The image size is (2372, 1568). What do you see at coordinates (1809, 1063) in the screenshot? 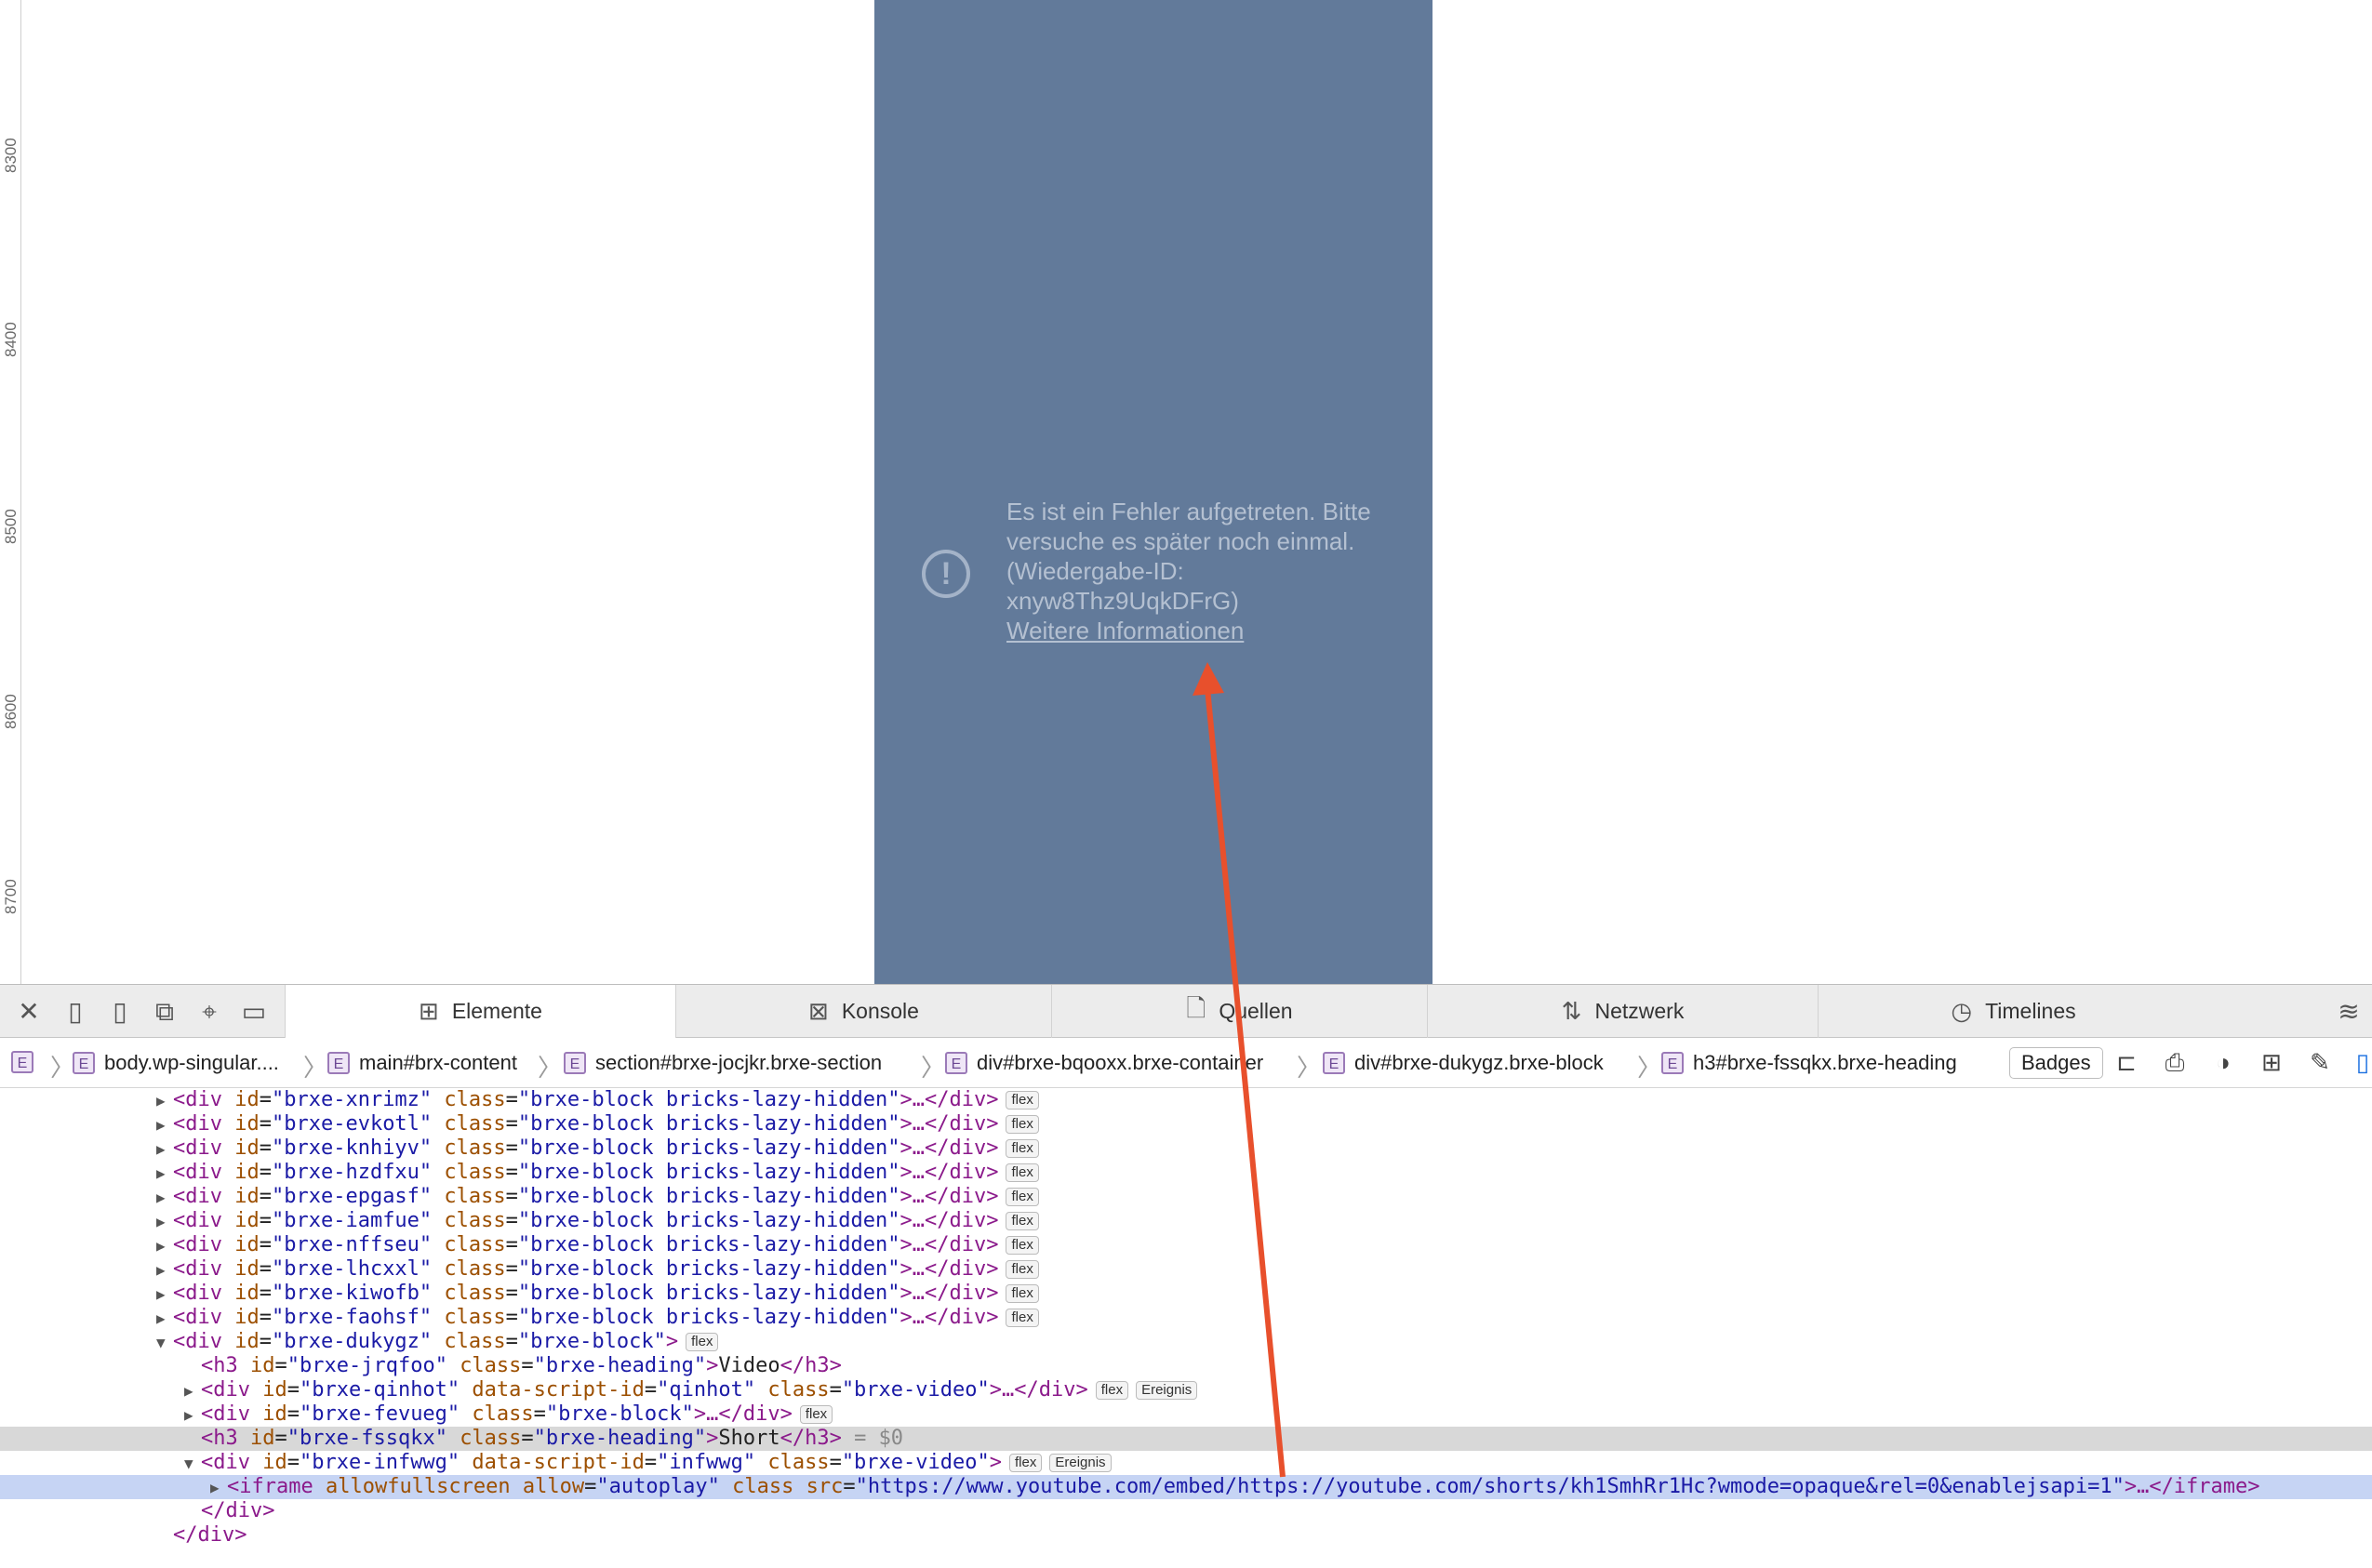
I see `breadcrumb-item-current: Eh3#brxe-fssqkx.brxe-heading` at bounding box center [1809, 1063].